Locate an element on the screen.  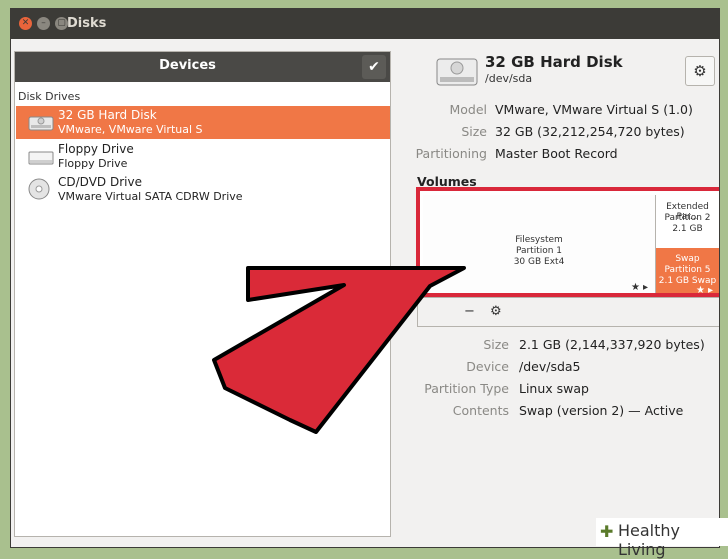
devices-header: Devices ✔ is located at coordinates (202, 67).